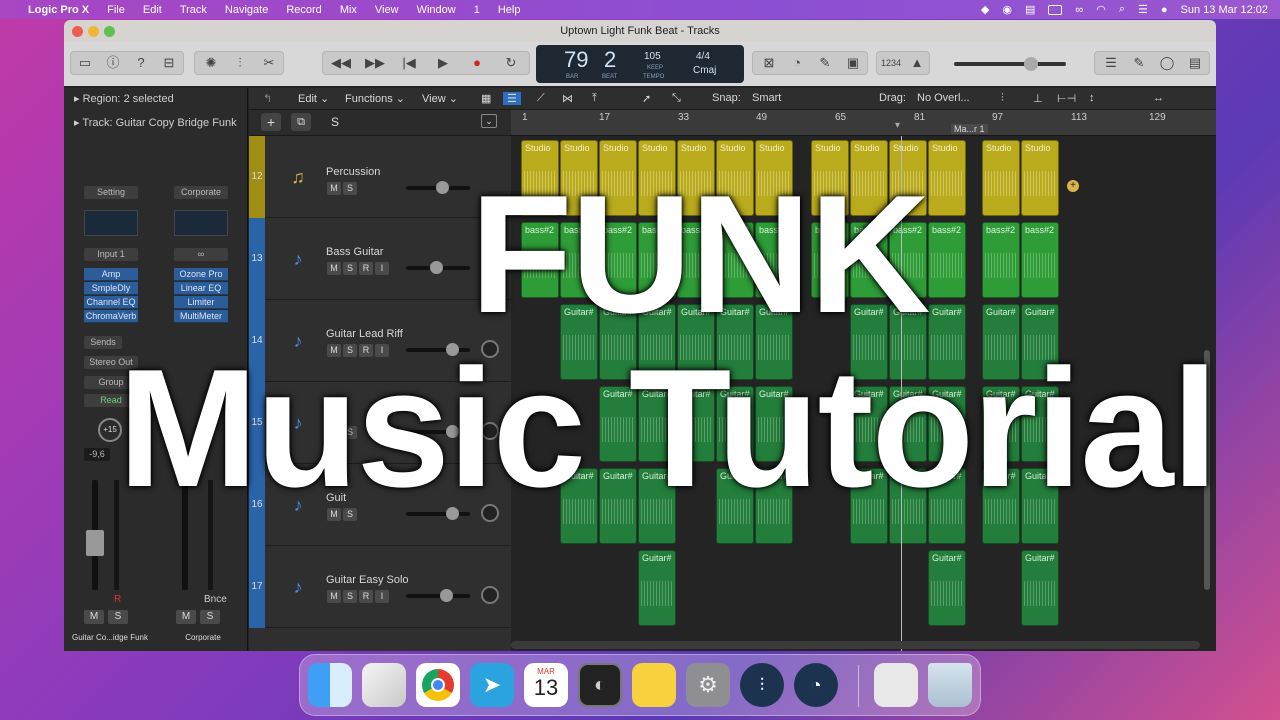  I want to click on master-volume-slider, so click(1010, 64).